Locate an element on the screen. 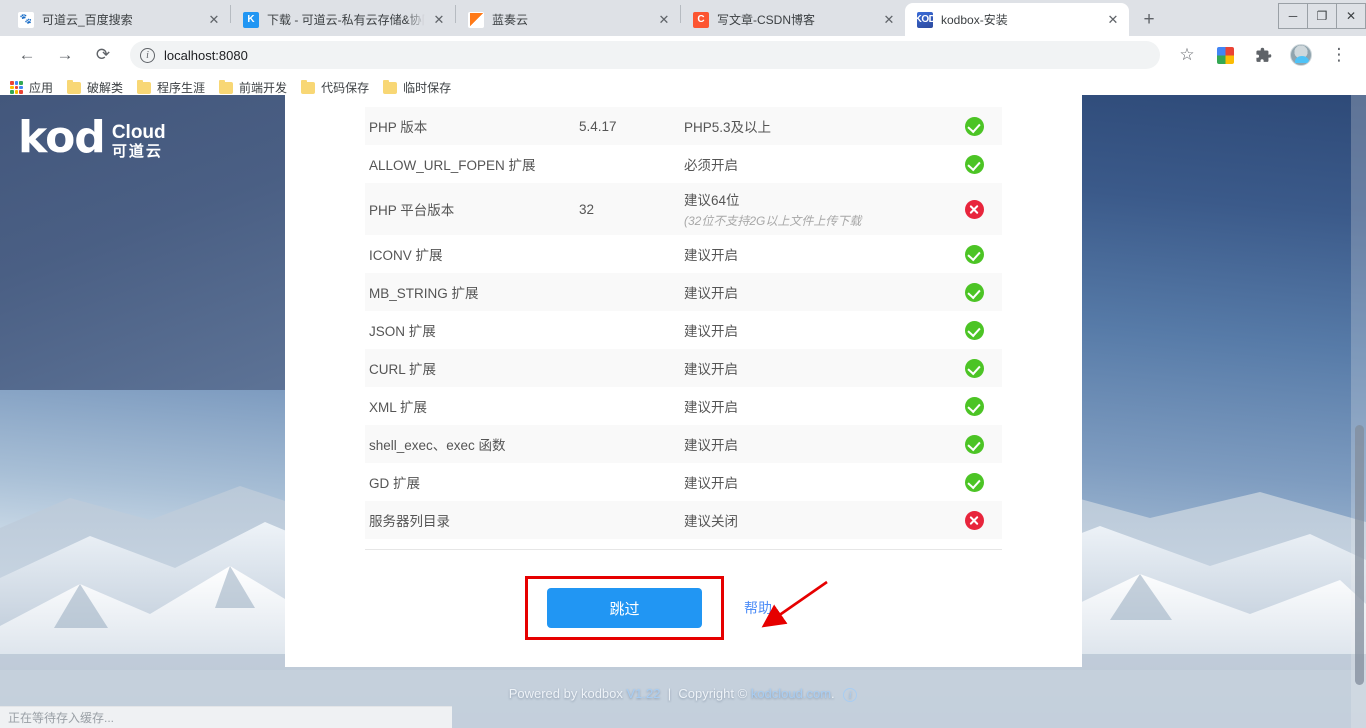 The height and width of the screenshot is (728, 1366). apps-grid-icon is located at coordinates (16, 87).